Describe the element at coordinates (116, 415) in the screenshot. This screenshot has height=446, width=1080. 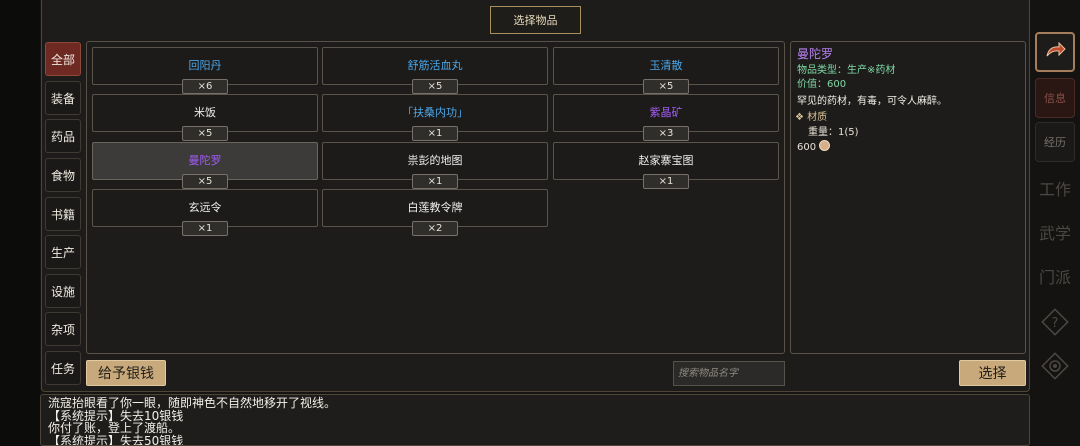
I see `log-line: 【系统提示】失去10银钱` at that location.